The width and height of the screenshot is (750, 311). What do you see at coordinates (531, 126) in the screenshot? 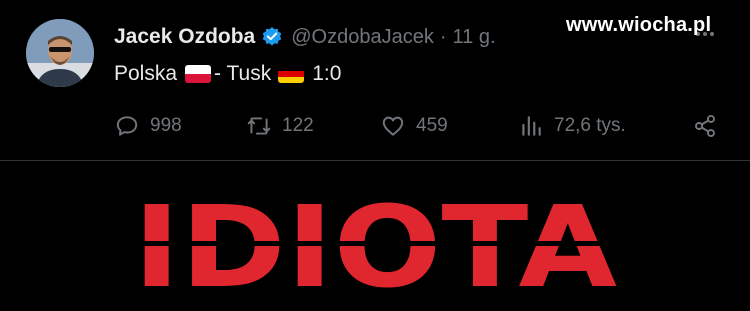
I see `views-chart-icon` at bounding box center [531, 126].